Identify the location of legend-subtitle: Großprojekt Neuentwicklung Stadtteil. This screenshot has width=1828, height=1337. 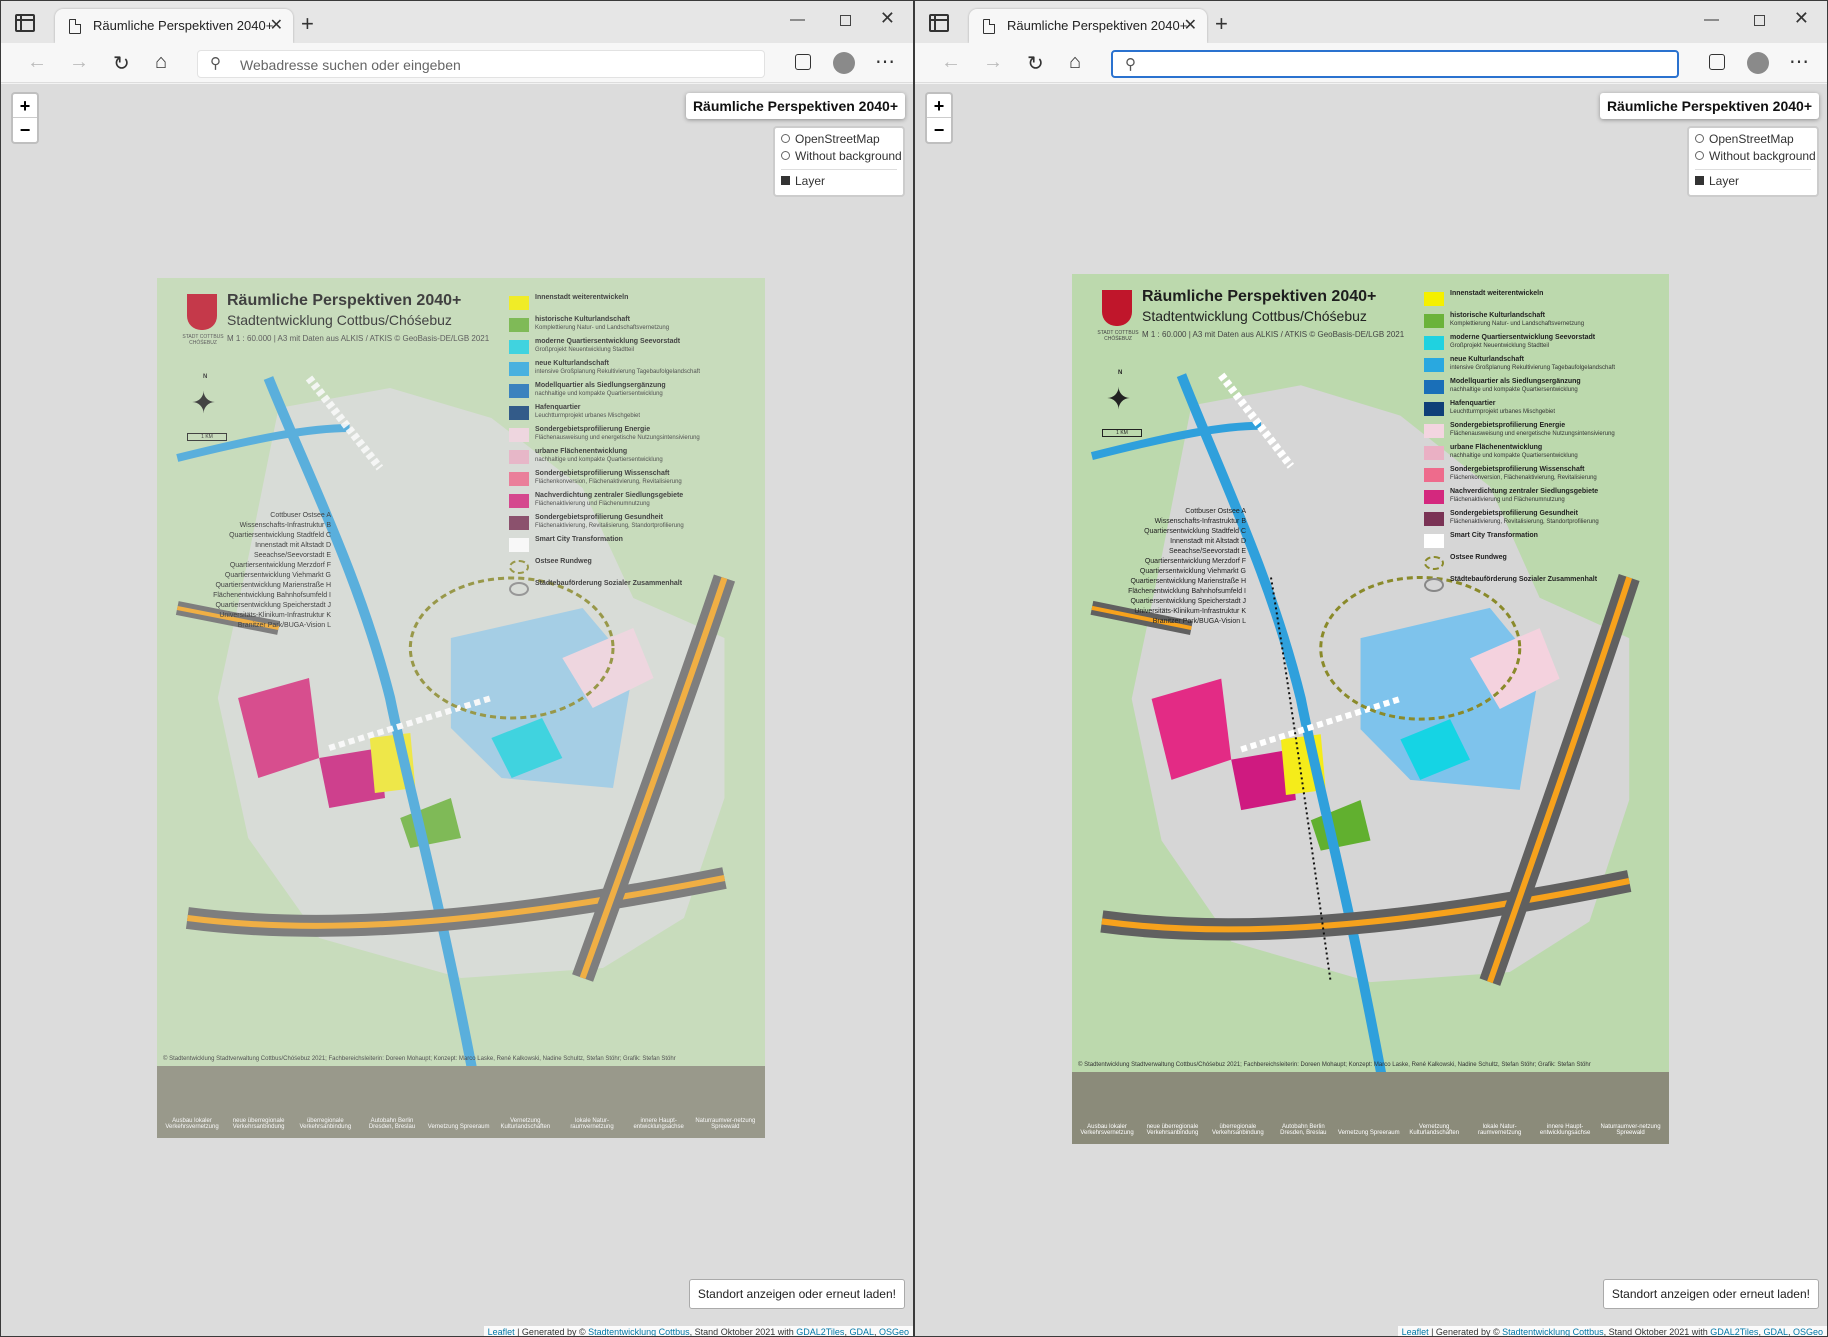
(1500, 346).